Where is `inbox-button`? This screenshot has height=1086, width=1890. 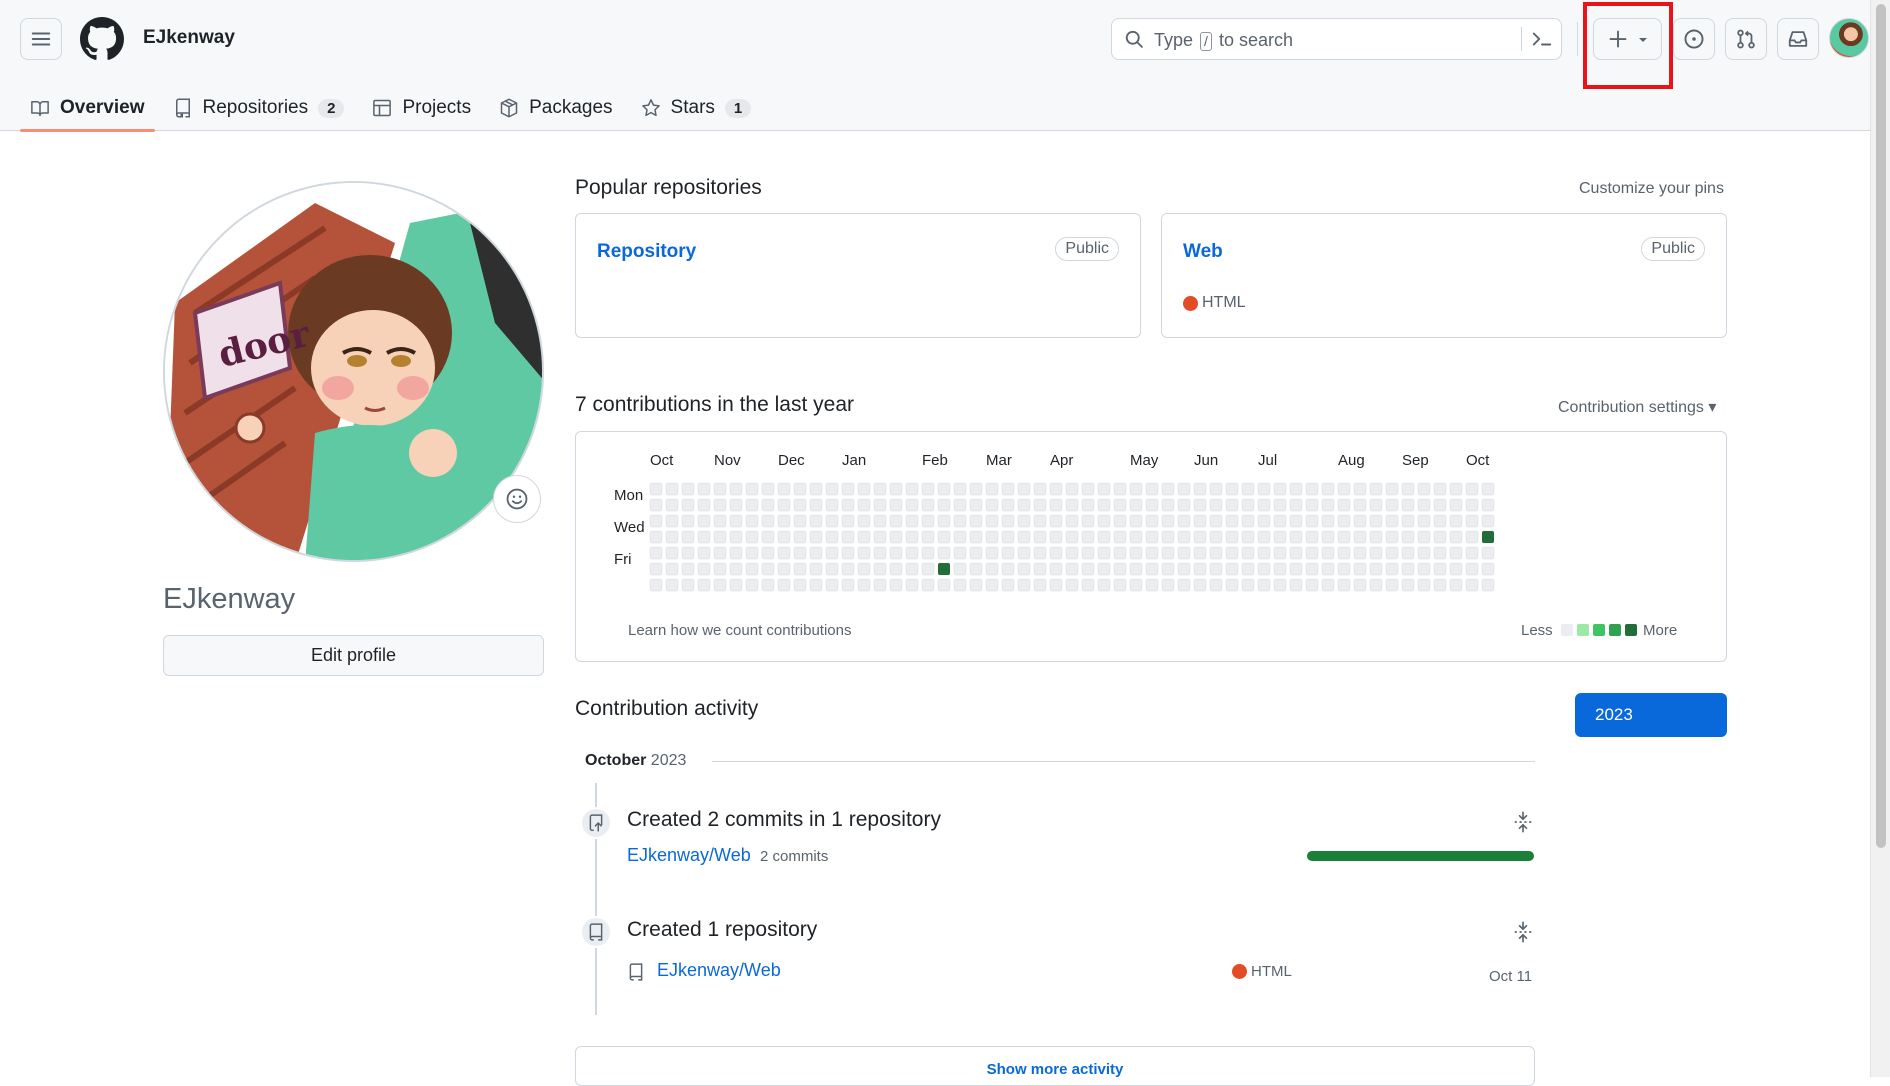 inbox-button is located at coordinates (1798, 39).